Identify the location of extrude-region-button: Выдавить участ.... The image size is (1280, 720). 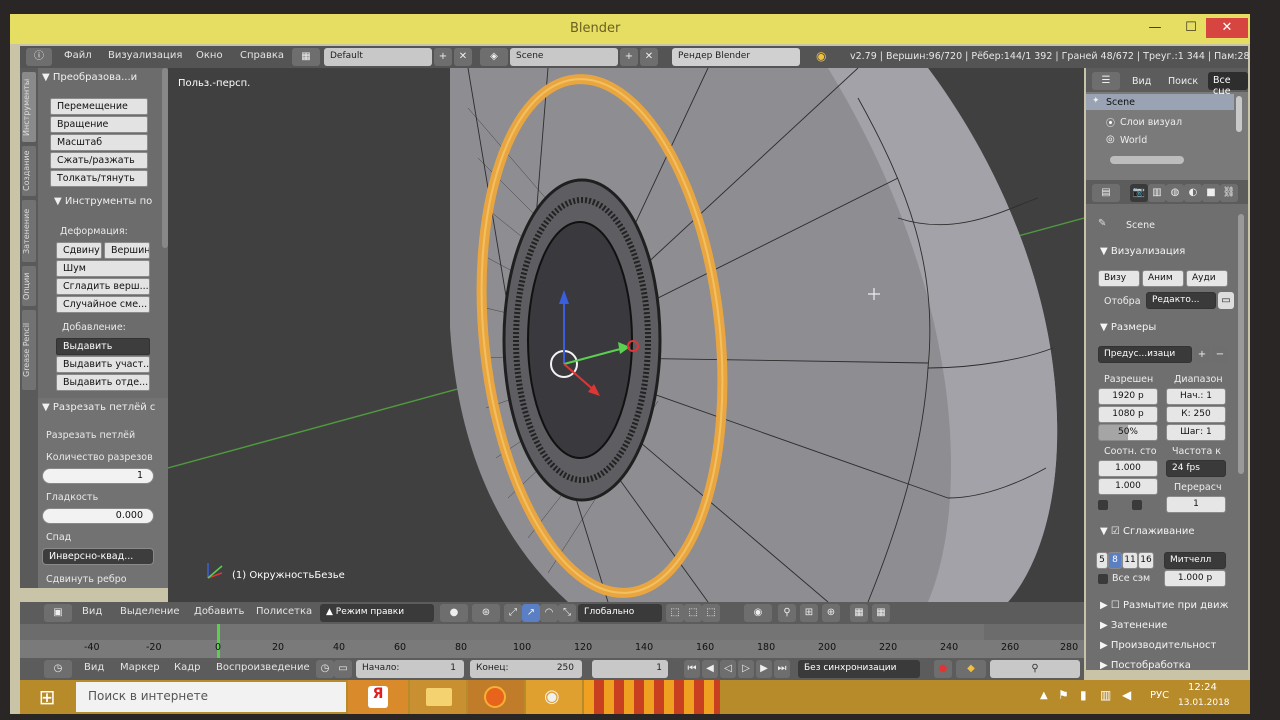
(103, 364).